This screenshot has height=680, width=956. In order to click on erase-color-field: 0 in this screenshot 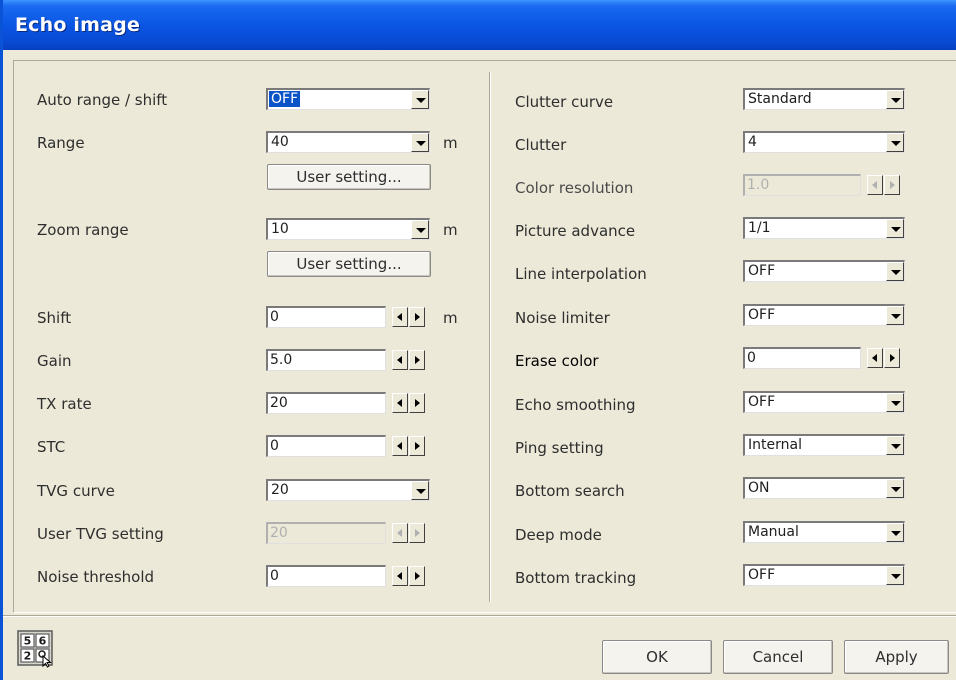, I will do `click(802, 358)`.